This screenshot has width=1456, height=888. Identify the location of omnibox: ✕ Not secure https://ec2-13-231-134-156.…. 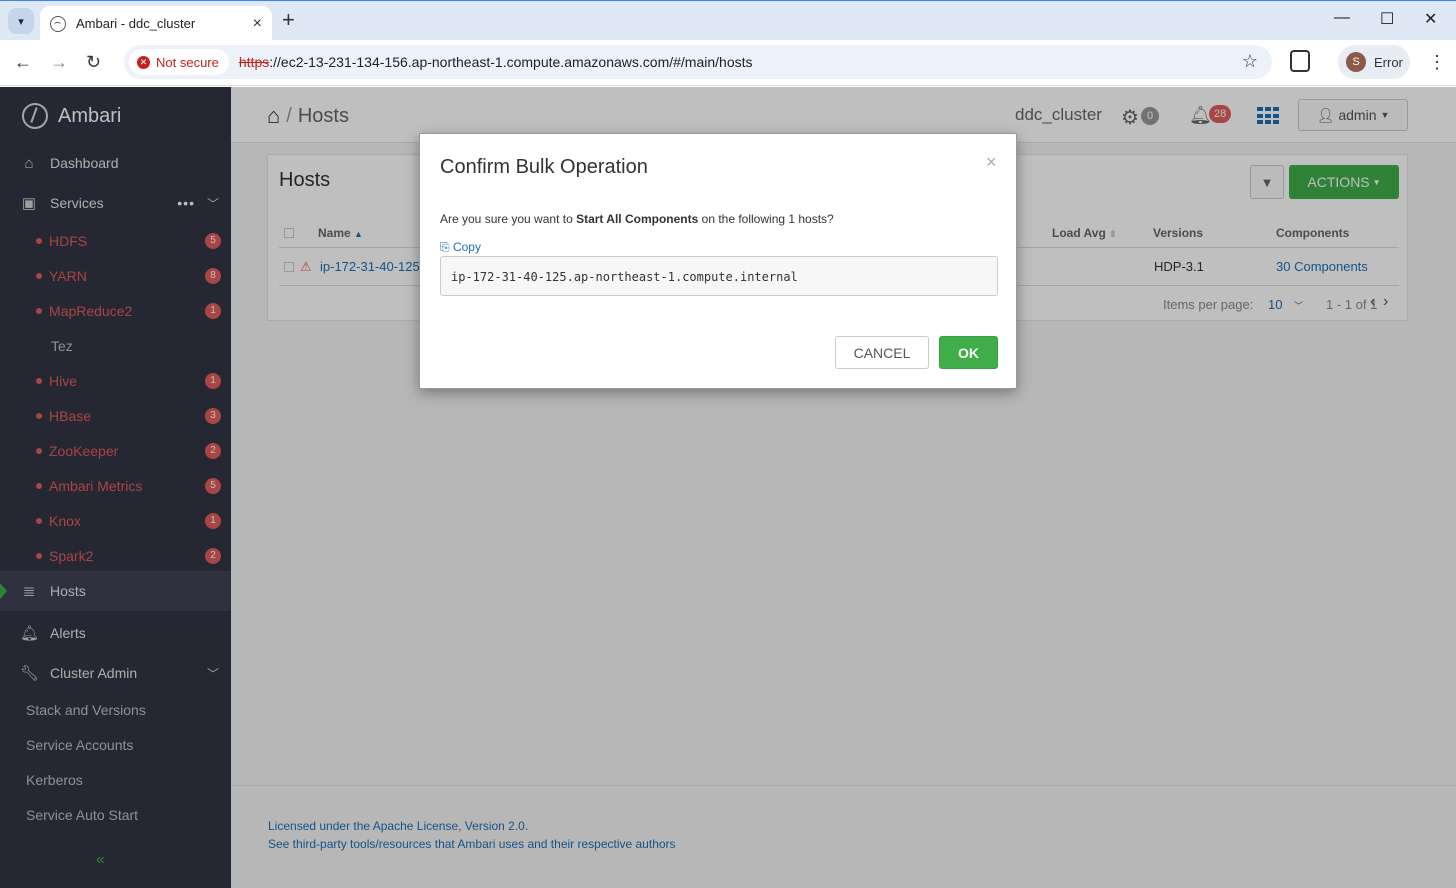
(698, 62).